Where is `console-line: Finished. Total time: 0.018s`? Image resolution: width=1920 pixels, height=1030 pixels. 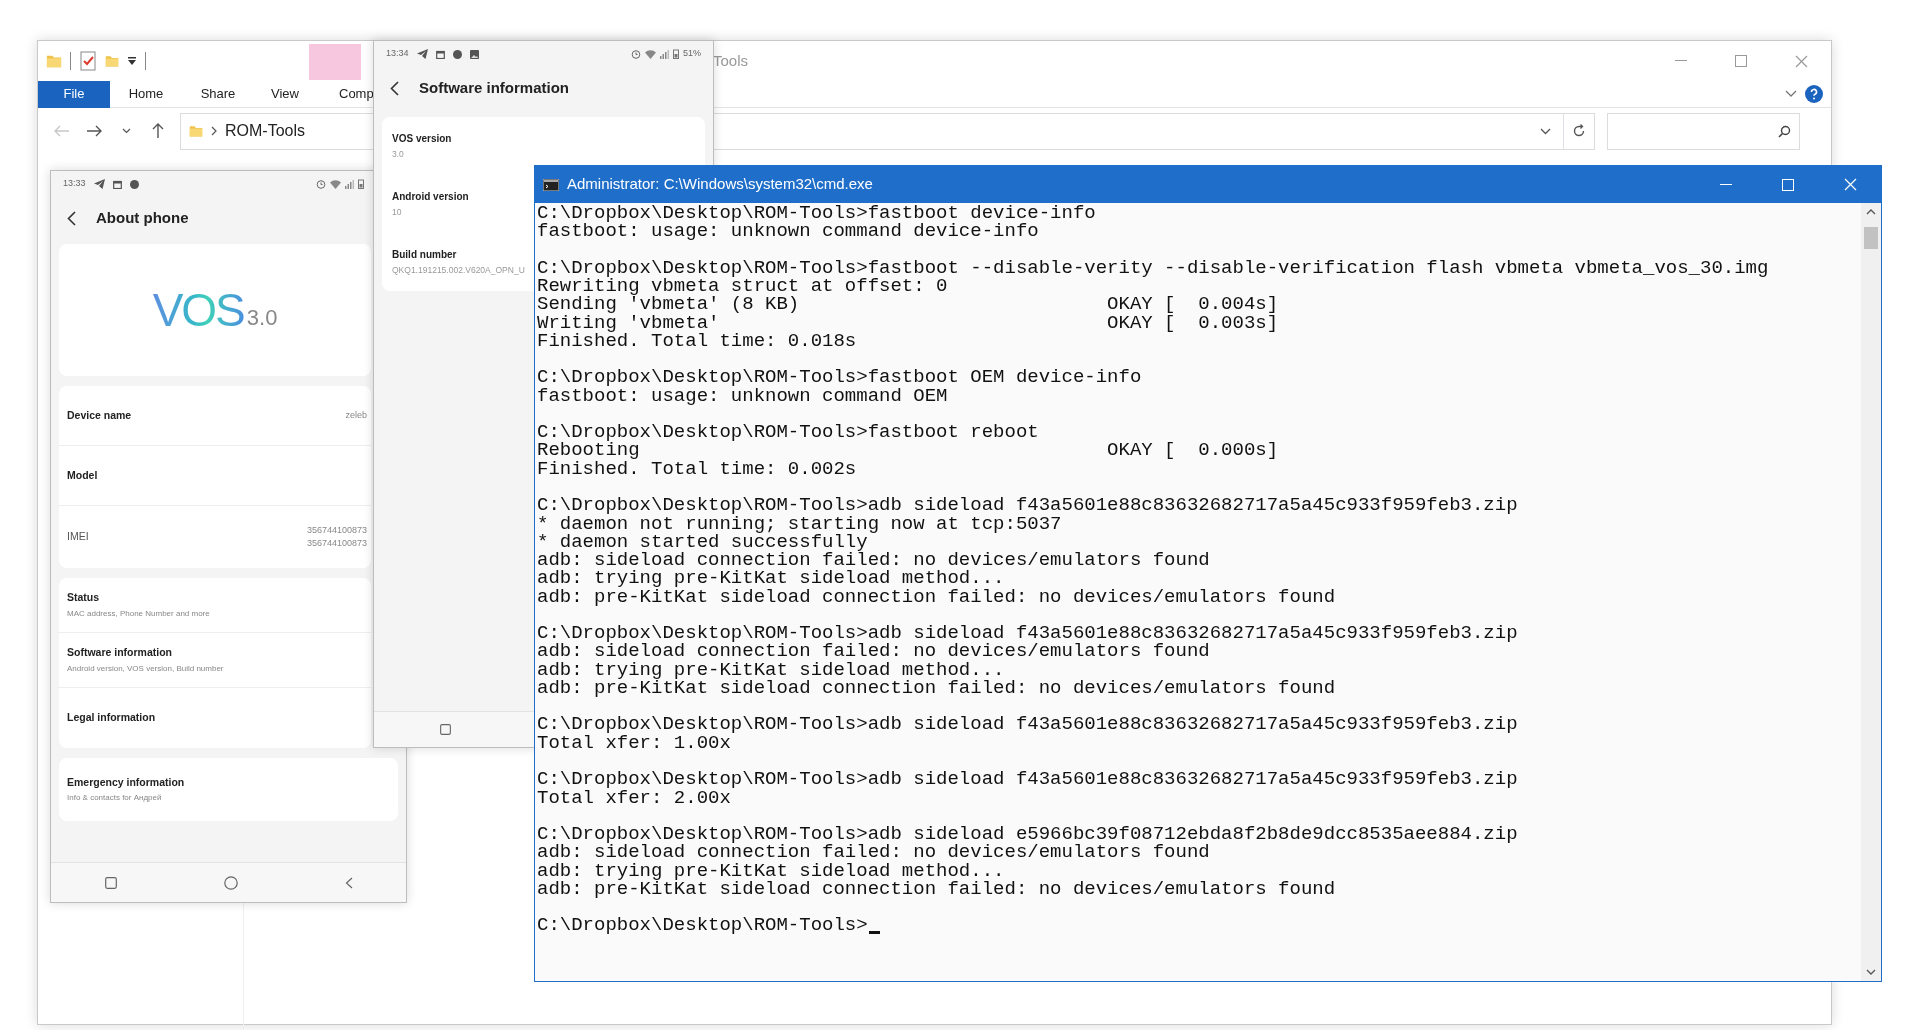 console-line: Finished. Total time: 0.018s is located at coordinates (697, 341).